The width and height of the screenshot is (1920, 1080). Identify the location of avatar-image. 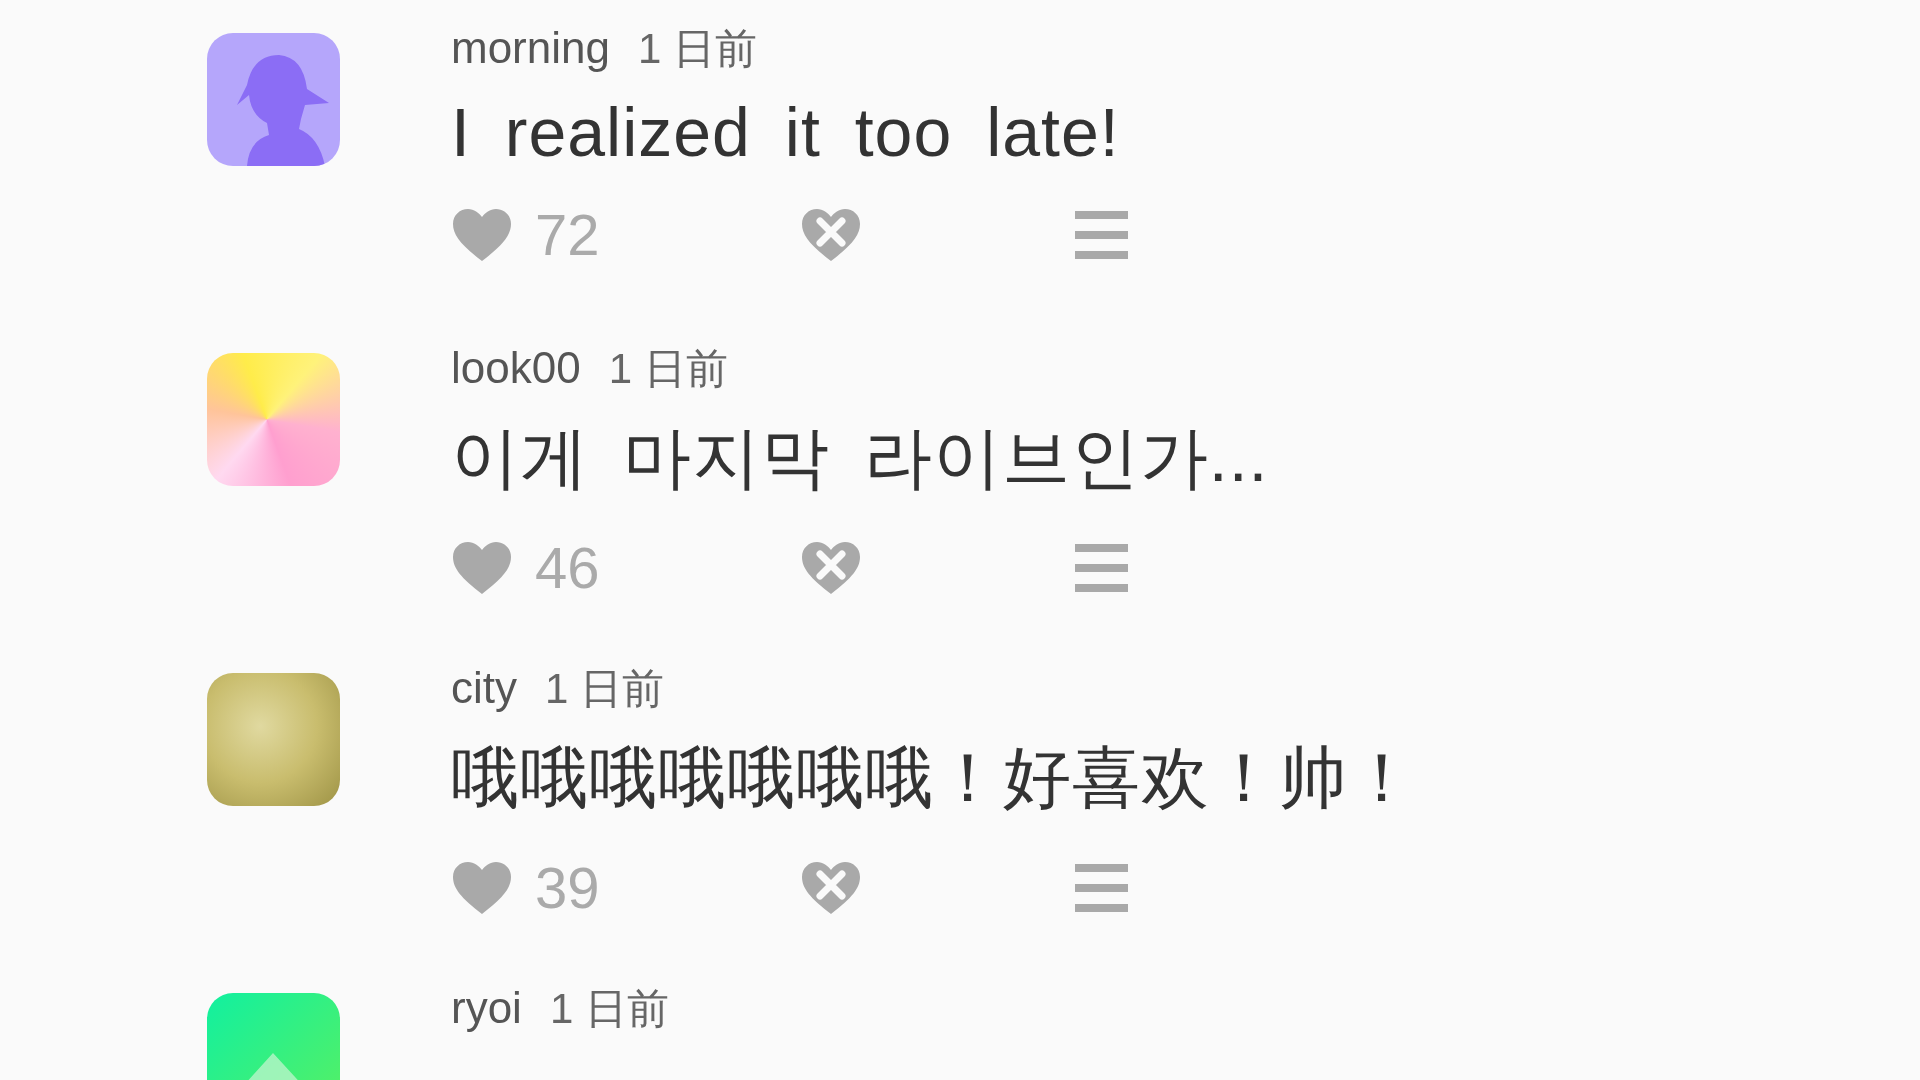
(273, 419).